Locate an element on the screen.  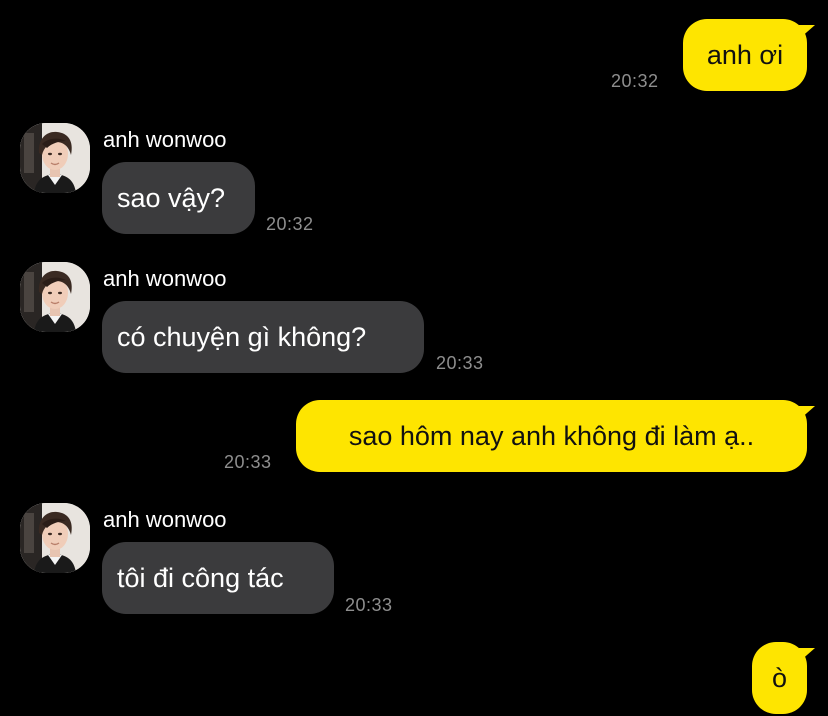
message-text: tôi đi công tác is located at coordinates (200, 578).